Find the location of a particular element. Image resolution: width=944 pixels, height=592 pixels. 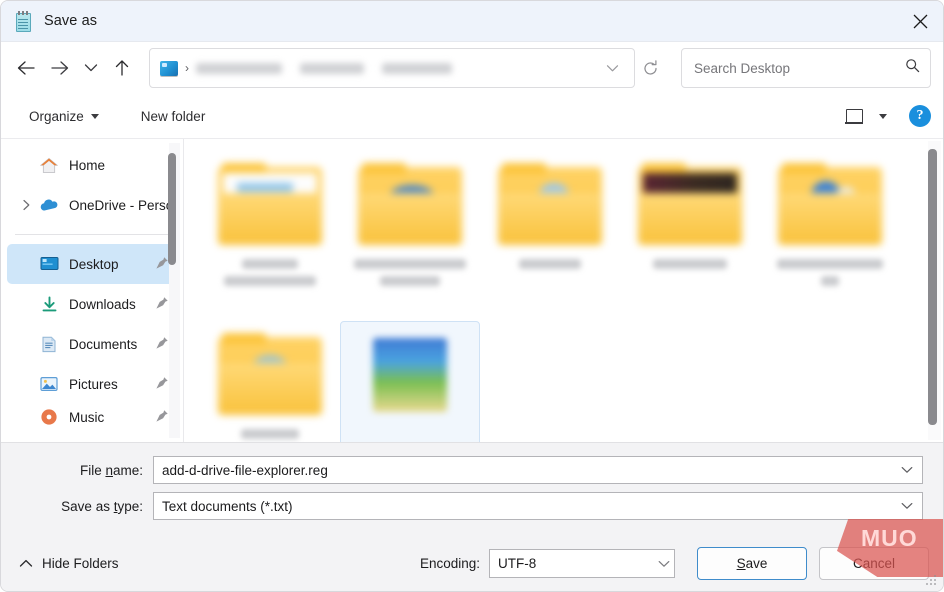

command-bar: Organize New folder ? is located at coordinates (472, 116).